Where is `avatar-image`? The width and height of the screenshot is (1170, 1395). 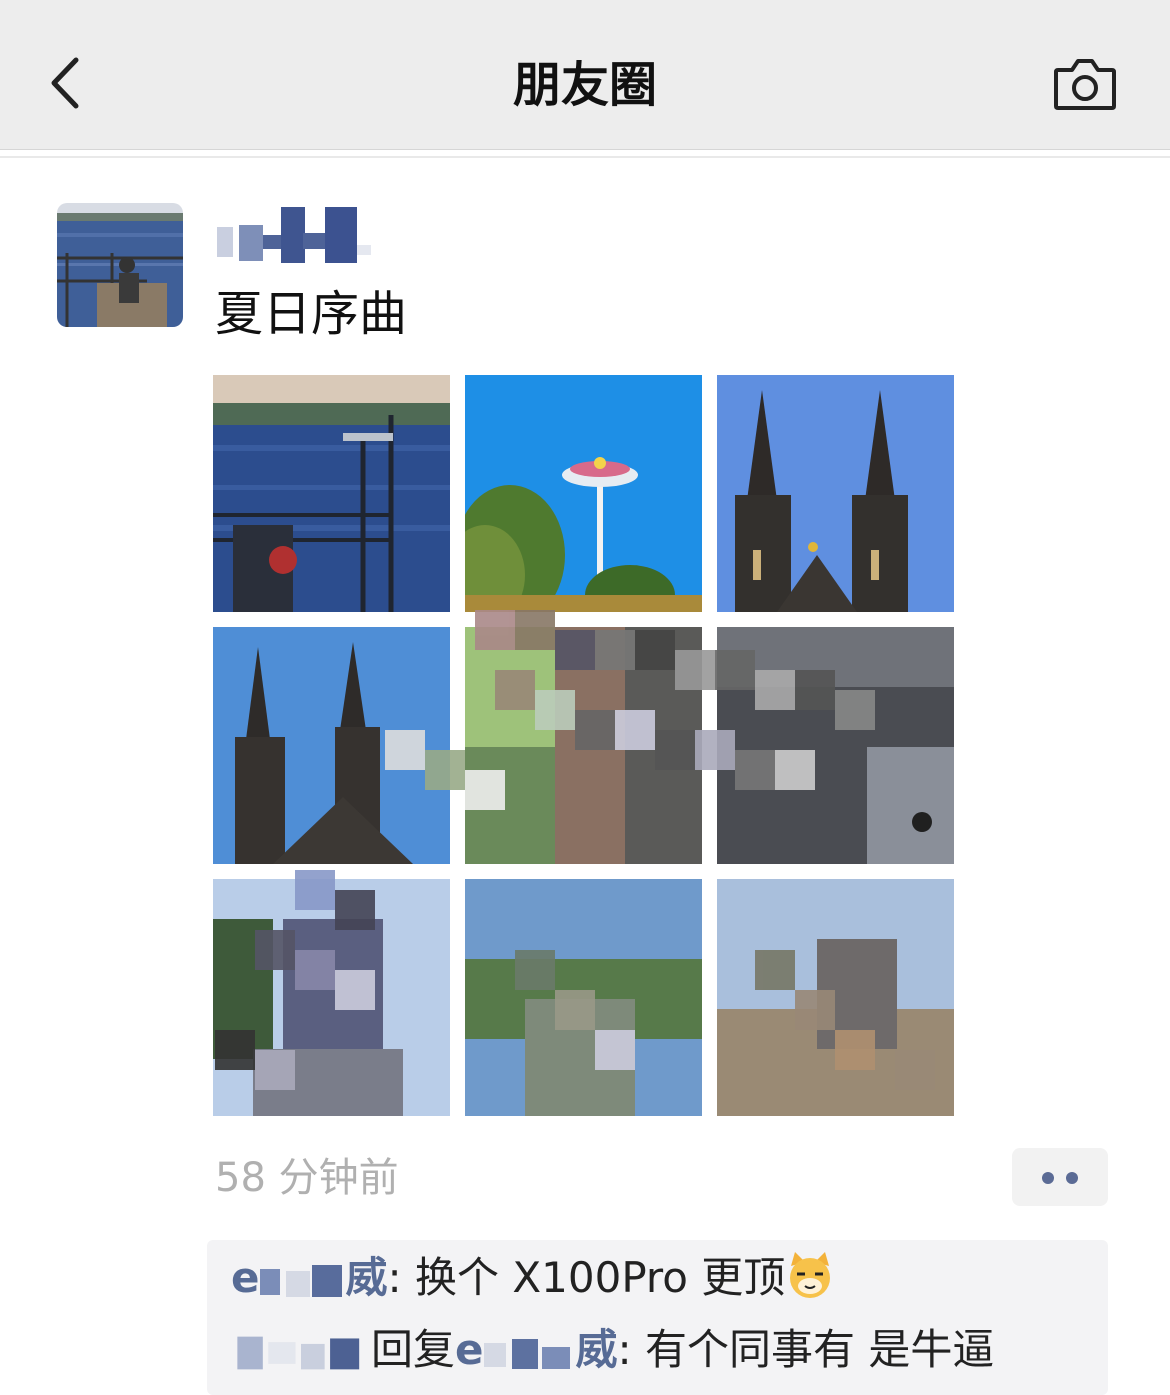
avatar-image is located at coordinates (120, 265).